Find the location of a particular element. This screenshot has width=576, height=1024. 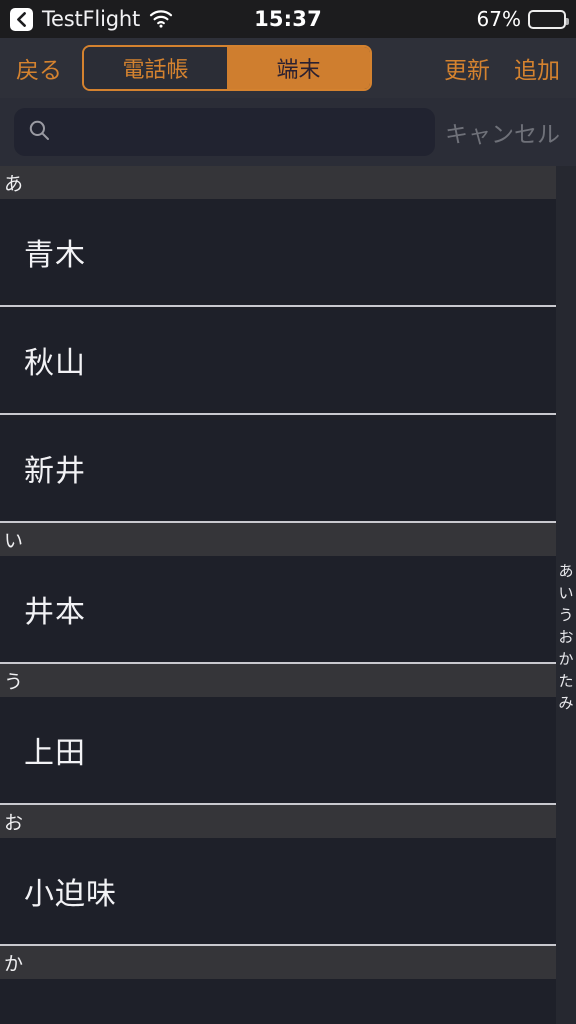

battery-percent-label: 67% is located at coordinates (498, 19).